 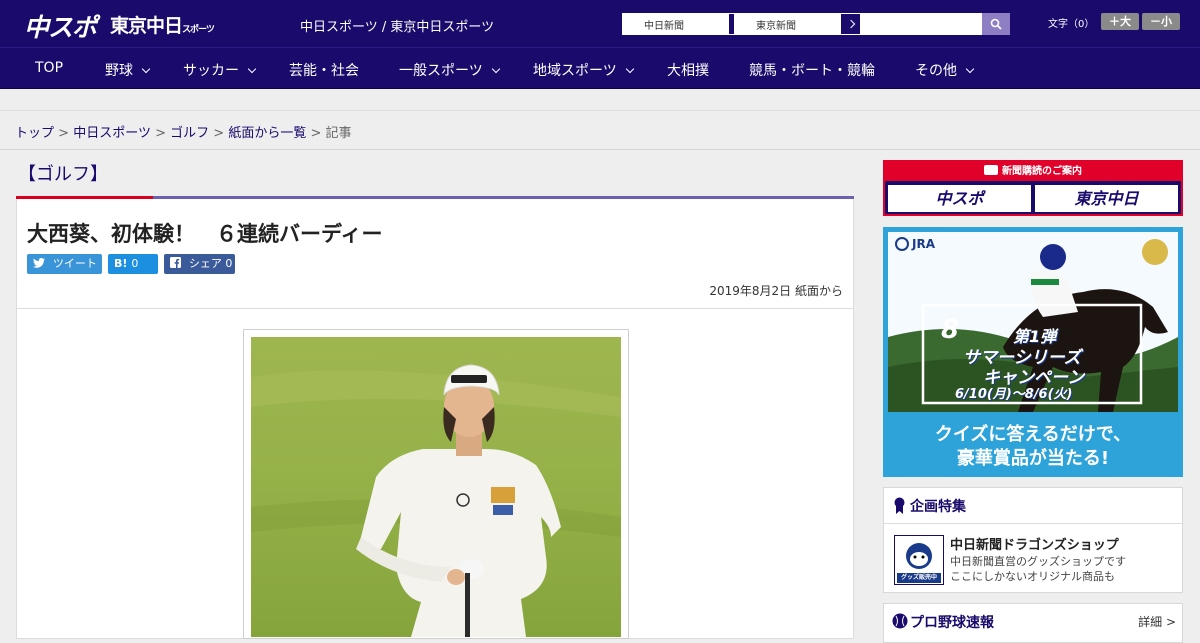 I want to click on nav-label: TOP, so click(x=49, y=68).